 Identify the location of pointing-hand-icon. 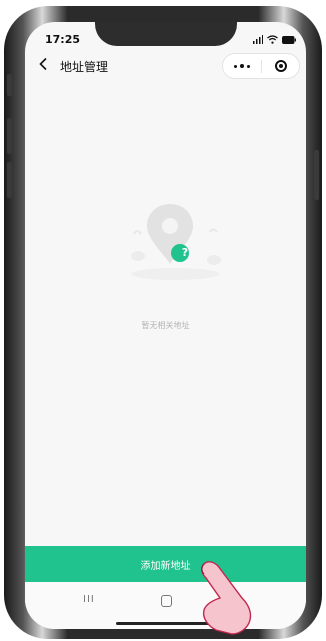
(226, 598).